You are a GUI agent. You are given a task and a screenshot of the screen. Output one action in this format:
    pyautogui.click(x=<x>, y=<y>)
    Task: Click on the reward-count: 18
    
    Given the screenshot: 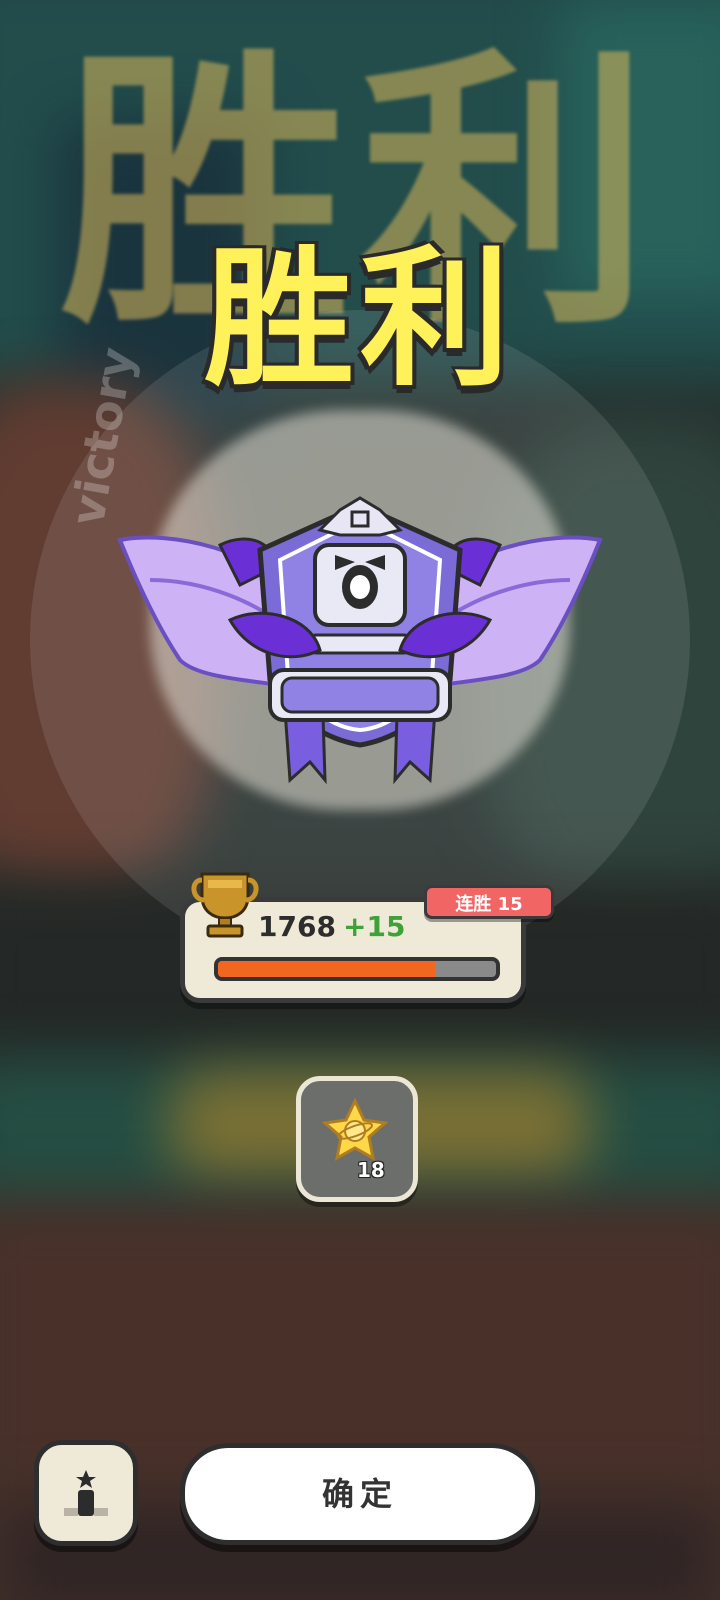 What is the action you would take?
    pyautogui.click(x=371, y=1170)
    